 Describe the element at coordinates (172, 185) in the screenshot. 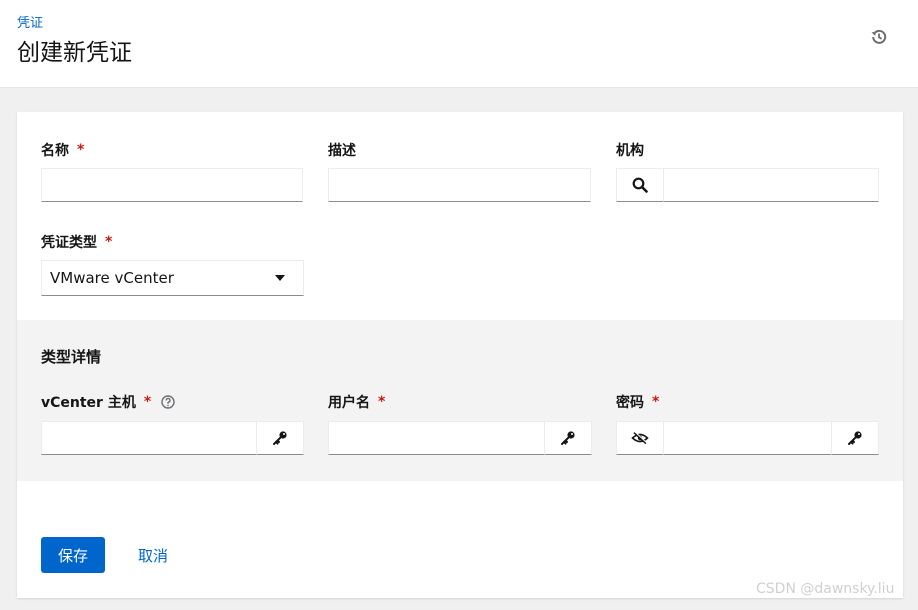

I see `name-input` at that location.